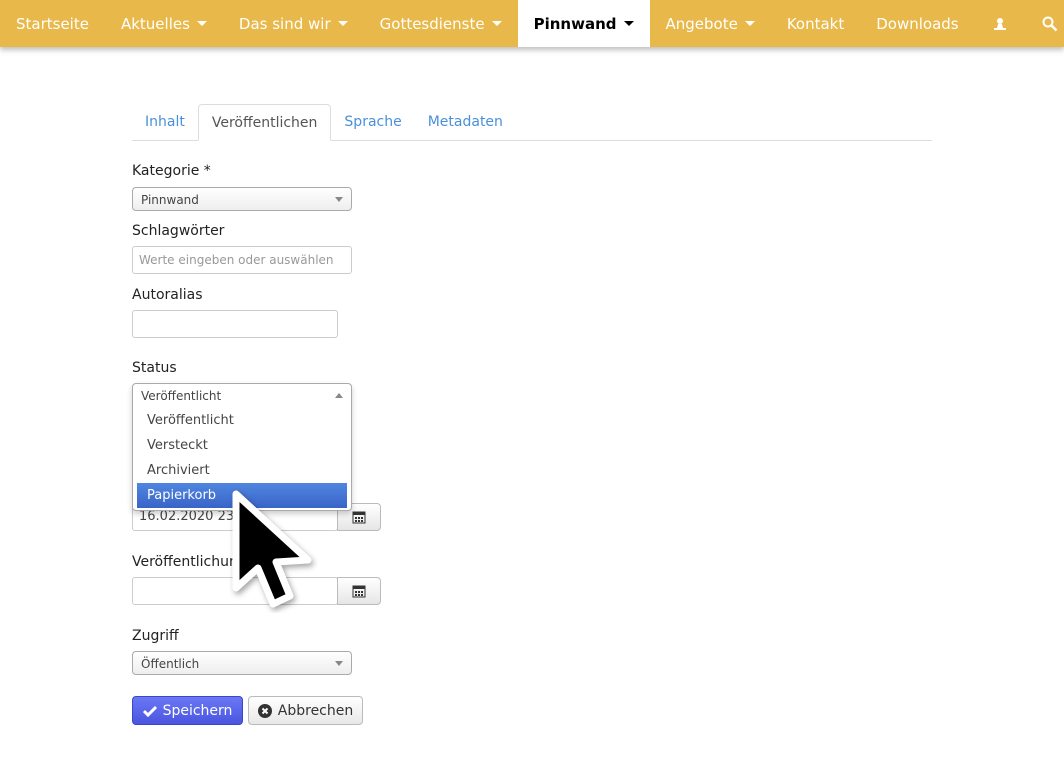 This screenshot has width=1064, height=759. What do you see at coordinates (181, 396) in the screenshot?
I see `status-value: Veröffentlicht` at bounding box center [181, 396].